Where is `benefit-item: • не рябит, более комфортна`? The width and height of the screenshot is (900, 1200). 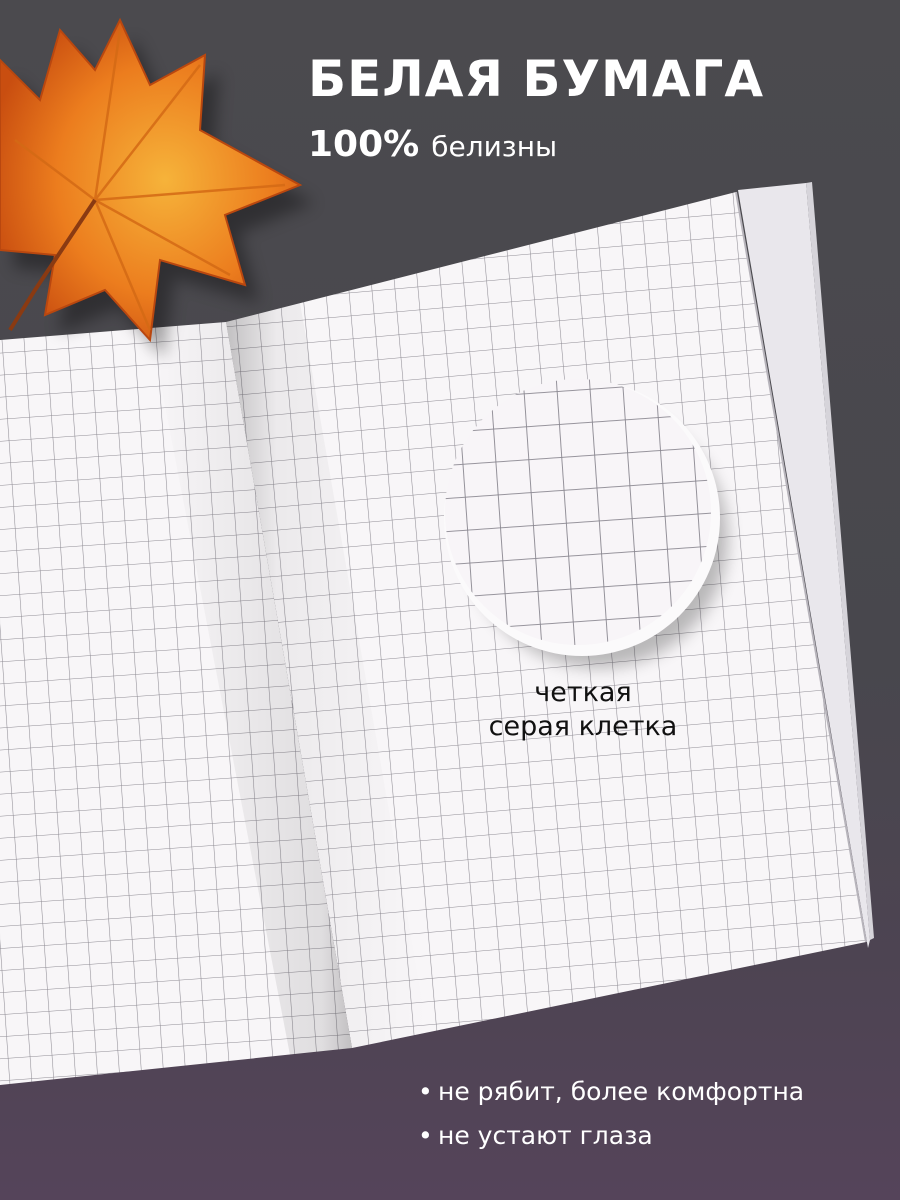
benefit-item: • не рябит, более комфортна is located at coordinates (611, 1092).